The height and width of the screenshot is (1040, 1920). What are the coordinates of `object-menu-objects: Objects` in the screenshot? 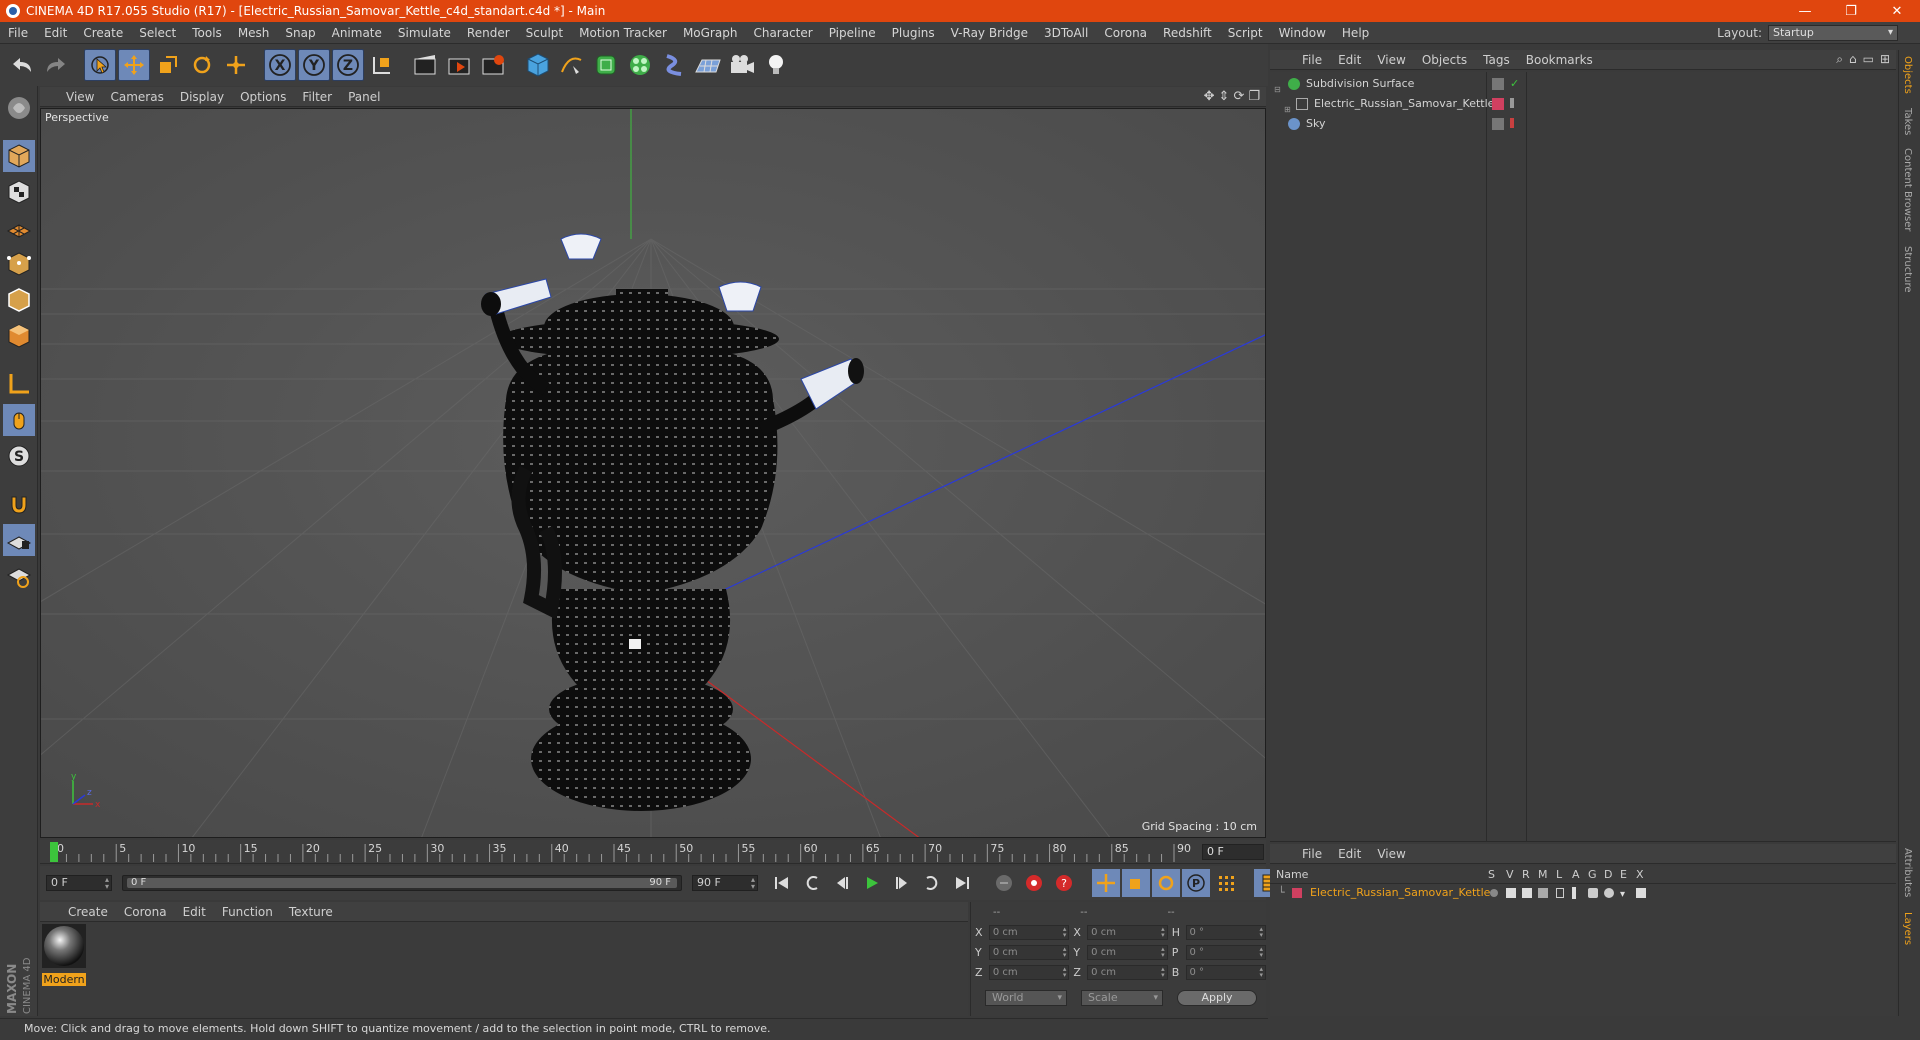 It's located at (1444, 60).